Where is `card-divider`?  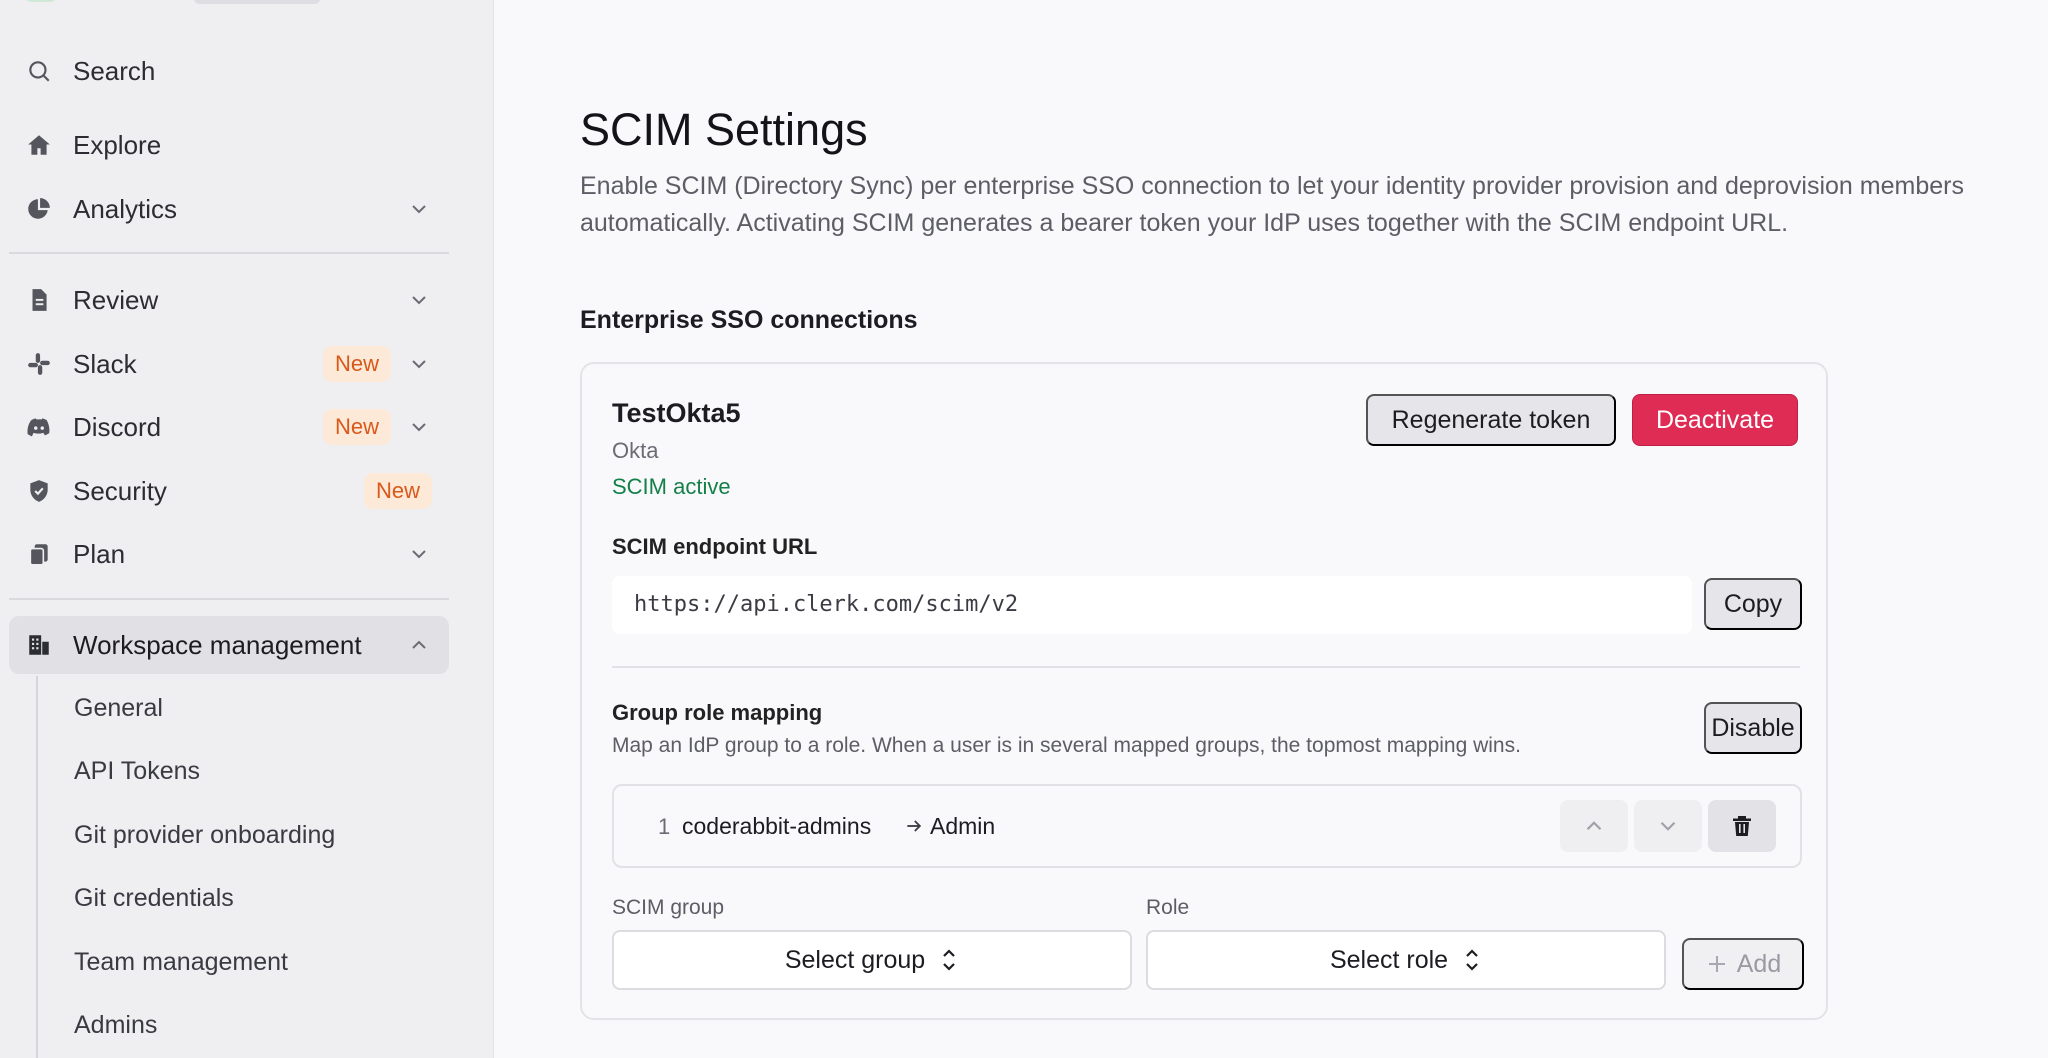
card-divider is located at coordinates (1206, 667).